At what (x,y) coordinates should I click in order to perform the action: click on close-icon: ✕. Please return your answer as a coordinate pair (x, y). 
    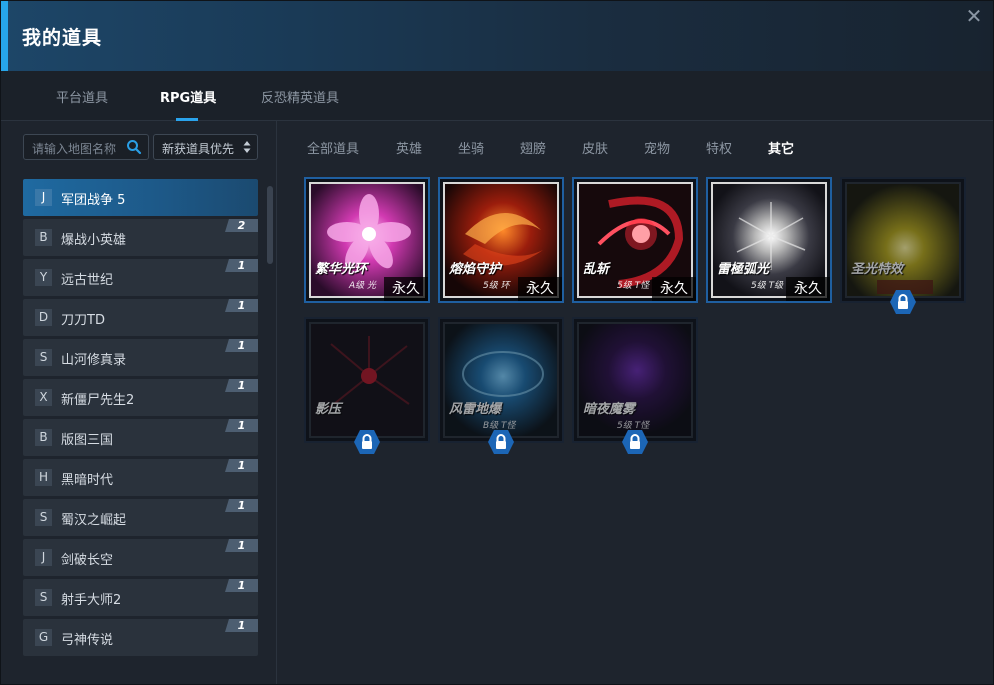
    Looking at the image, I should click on (974, 16).